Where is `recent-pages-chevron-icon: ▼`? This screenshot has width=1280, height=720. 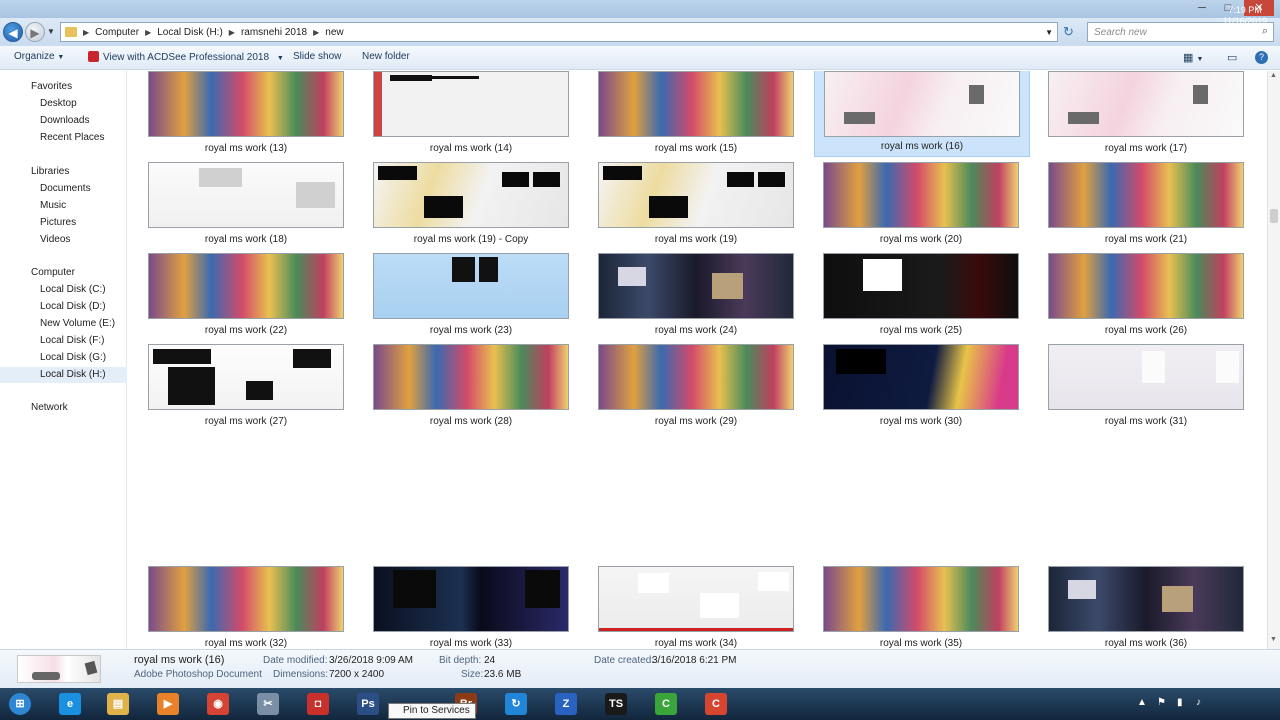
recent-pages-chevron-icon: ▼ is located at coordinates (51, 31).